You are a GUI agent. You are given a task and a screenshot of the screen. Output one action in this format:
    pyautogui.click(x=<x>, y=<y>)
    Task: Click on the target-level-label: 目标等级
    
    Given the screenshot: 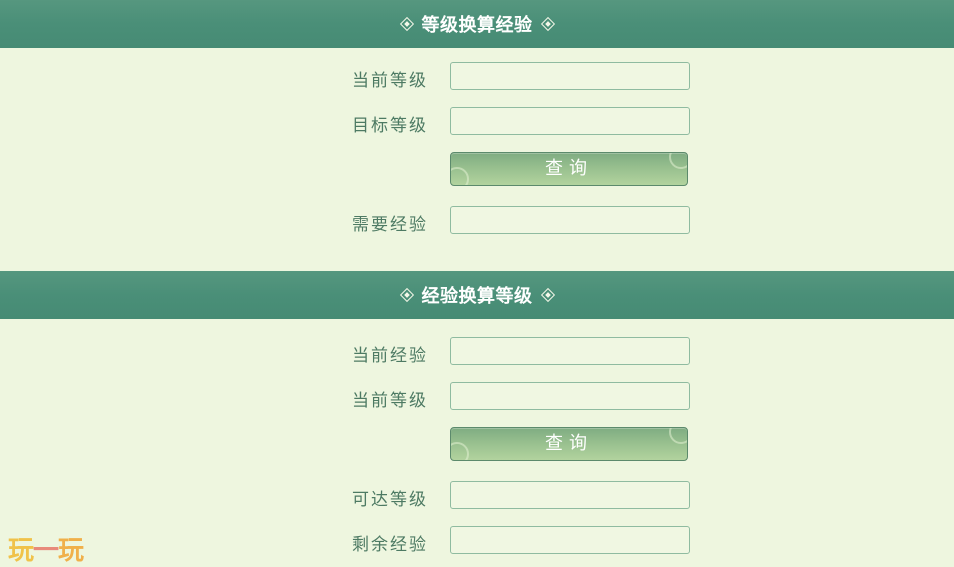 What is the action you would take?
    pyautogui.click(x=390, y=126)
    